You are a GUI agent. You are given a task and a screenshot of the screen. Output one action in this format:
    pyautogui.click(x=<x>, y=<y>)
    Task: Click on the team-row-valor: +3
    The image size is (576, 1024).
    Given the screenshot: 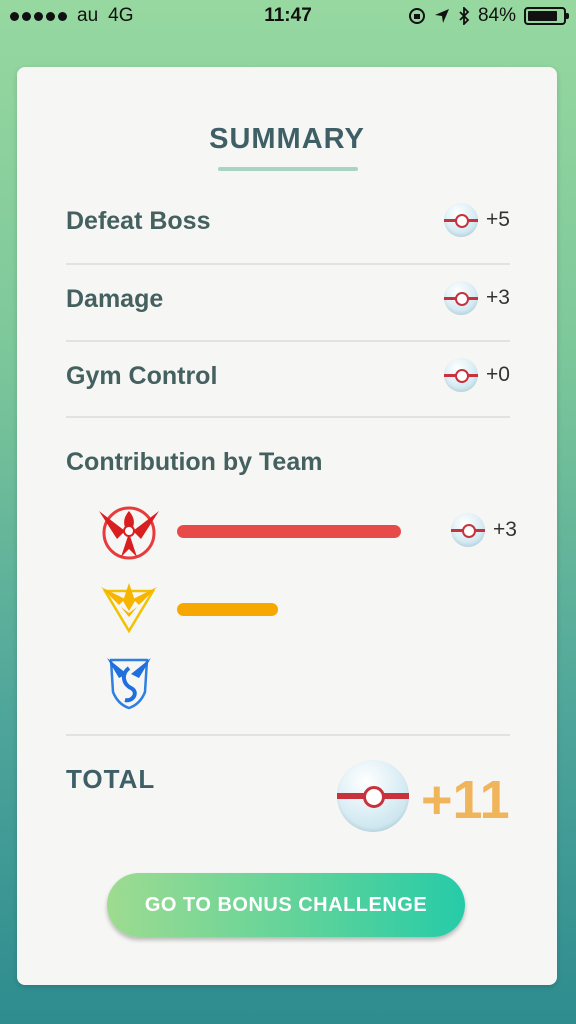 What is the action you would take?
    pyautogui.click(x=307, y=531)
    